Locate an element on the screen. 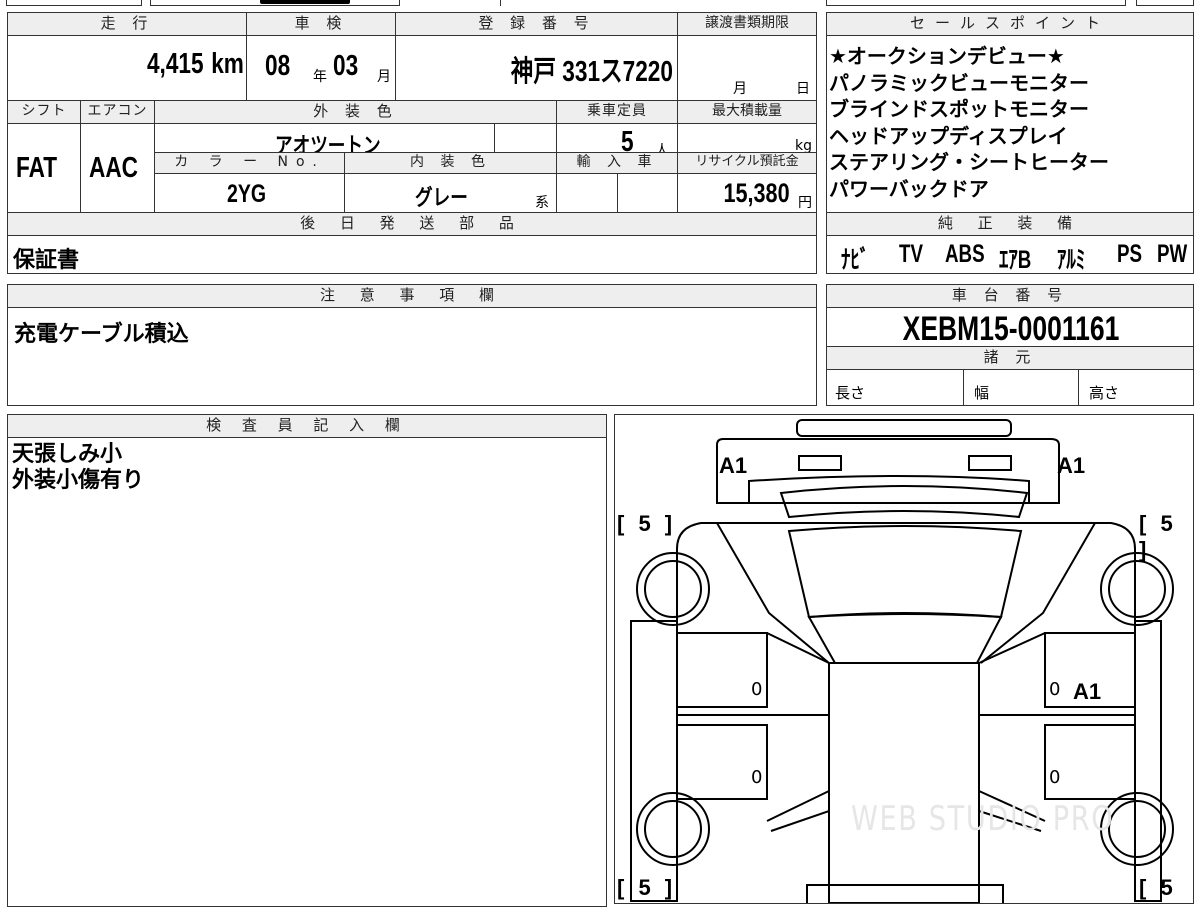 The height and width of the screenshot is (907, 1200). transfer-header: 譲渡書類期限 is located at coordinates (747, 24).